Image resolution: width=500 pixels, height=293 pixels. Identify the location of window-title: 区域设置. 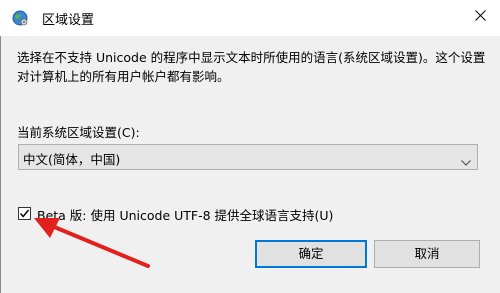
(68, 20).